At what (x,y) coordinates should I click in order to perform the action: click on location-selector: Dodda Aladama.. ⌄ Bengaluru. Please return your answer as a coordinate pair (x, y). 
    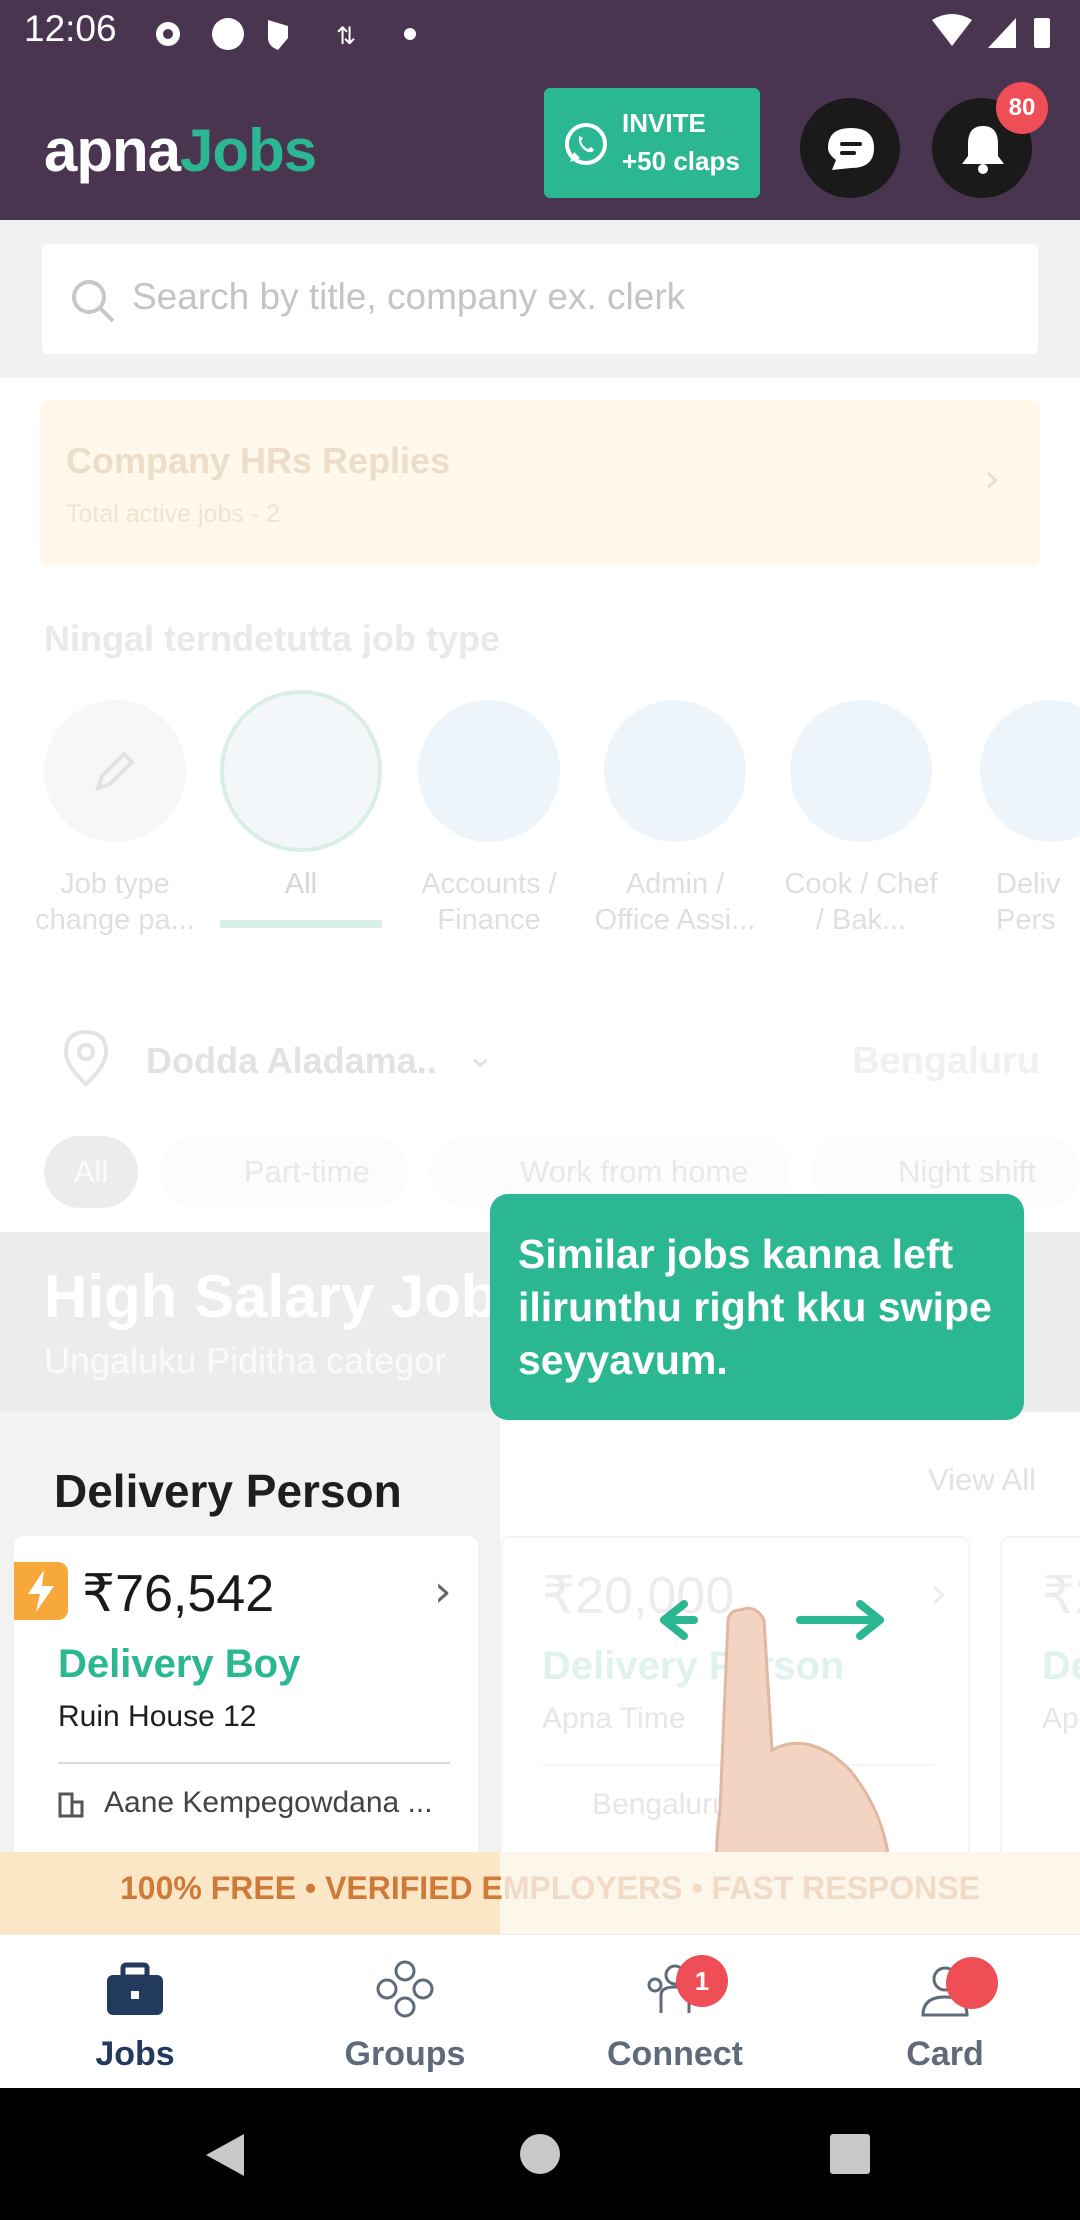
    Looking at the image, I should click on (540, 1060).